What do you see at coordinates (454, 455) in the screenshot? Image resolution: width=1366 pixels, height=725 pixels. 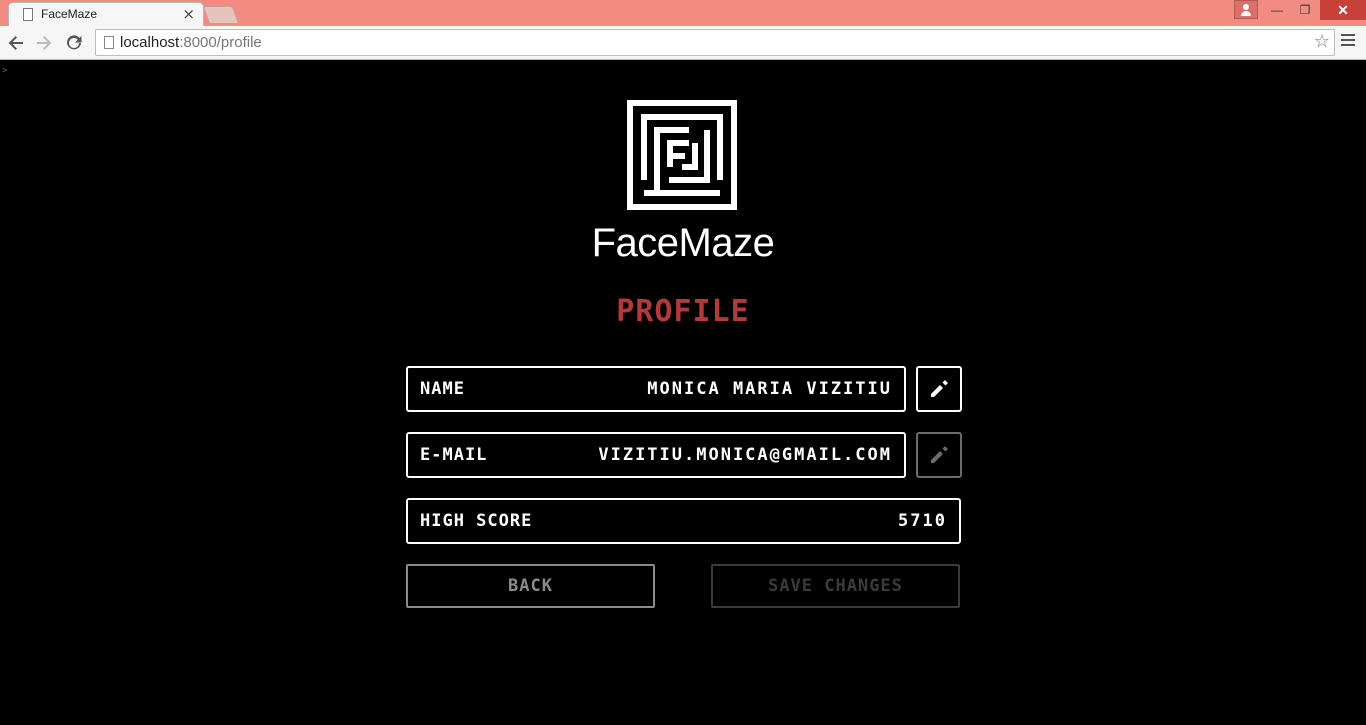 I see `email-label: E-MAIL` at bounding box center [454, 455].